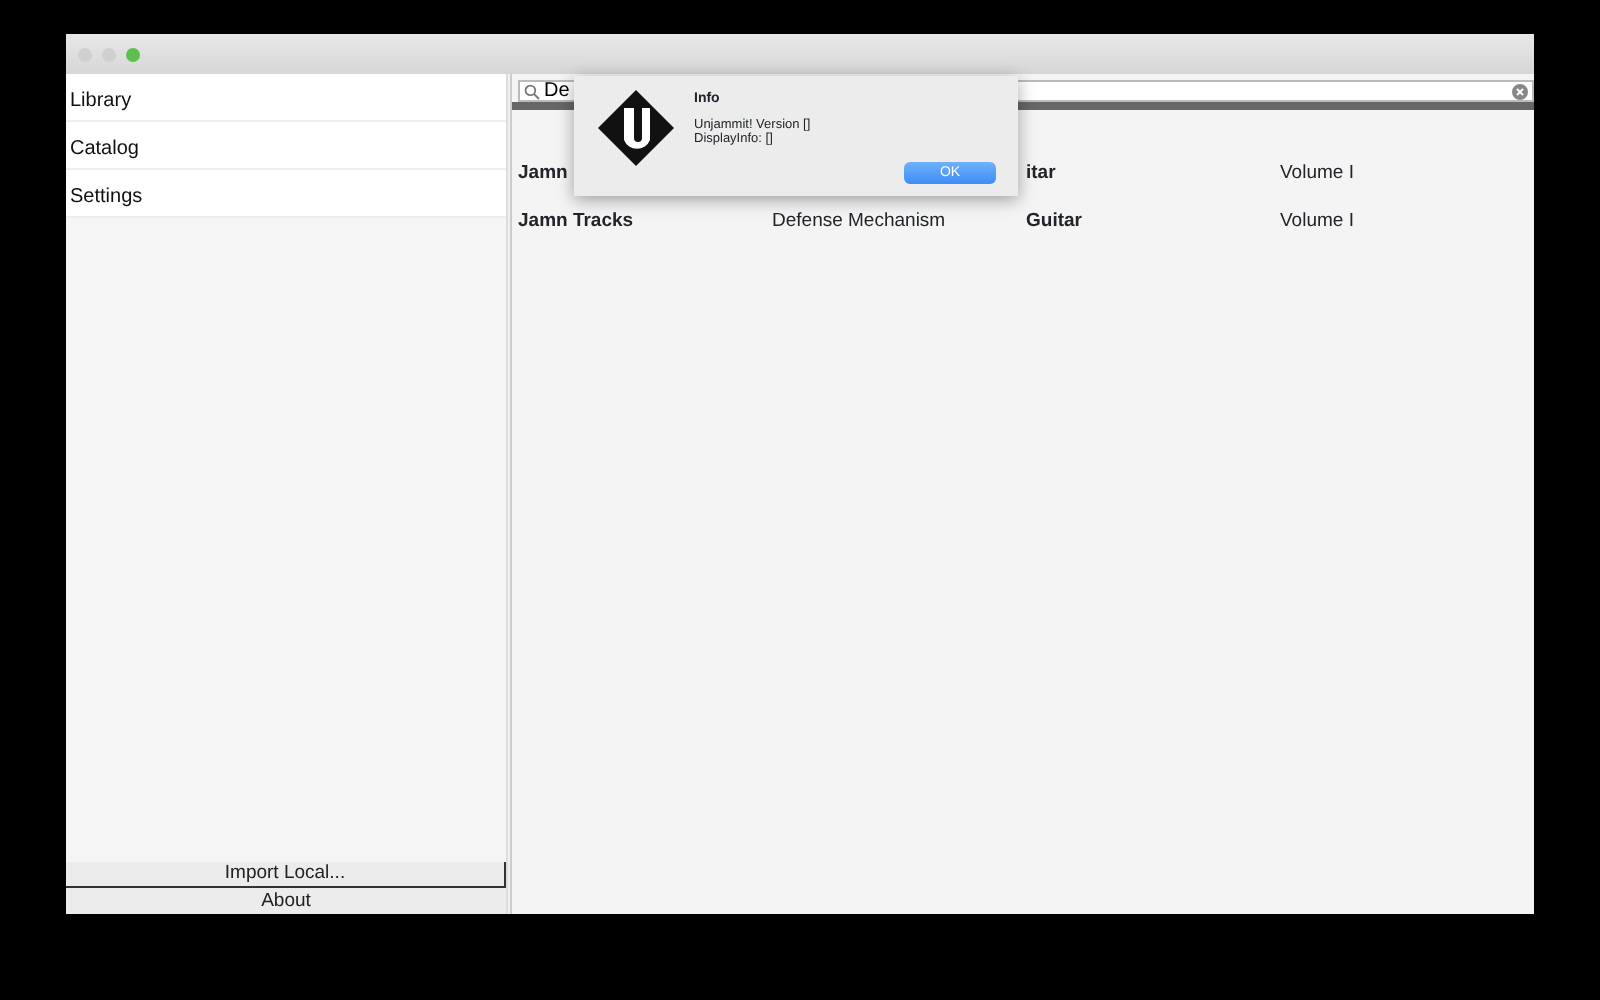 The height and width of the screenshot is (1000, 1600). What do you see at coordinates (286, 901) in the screenshot?
I see `about-button: About` at bounding box center [286, 901].